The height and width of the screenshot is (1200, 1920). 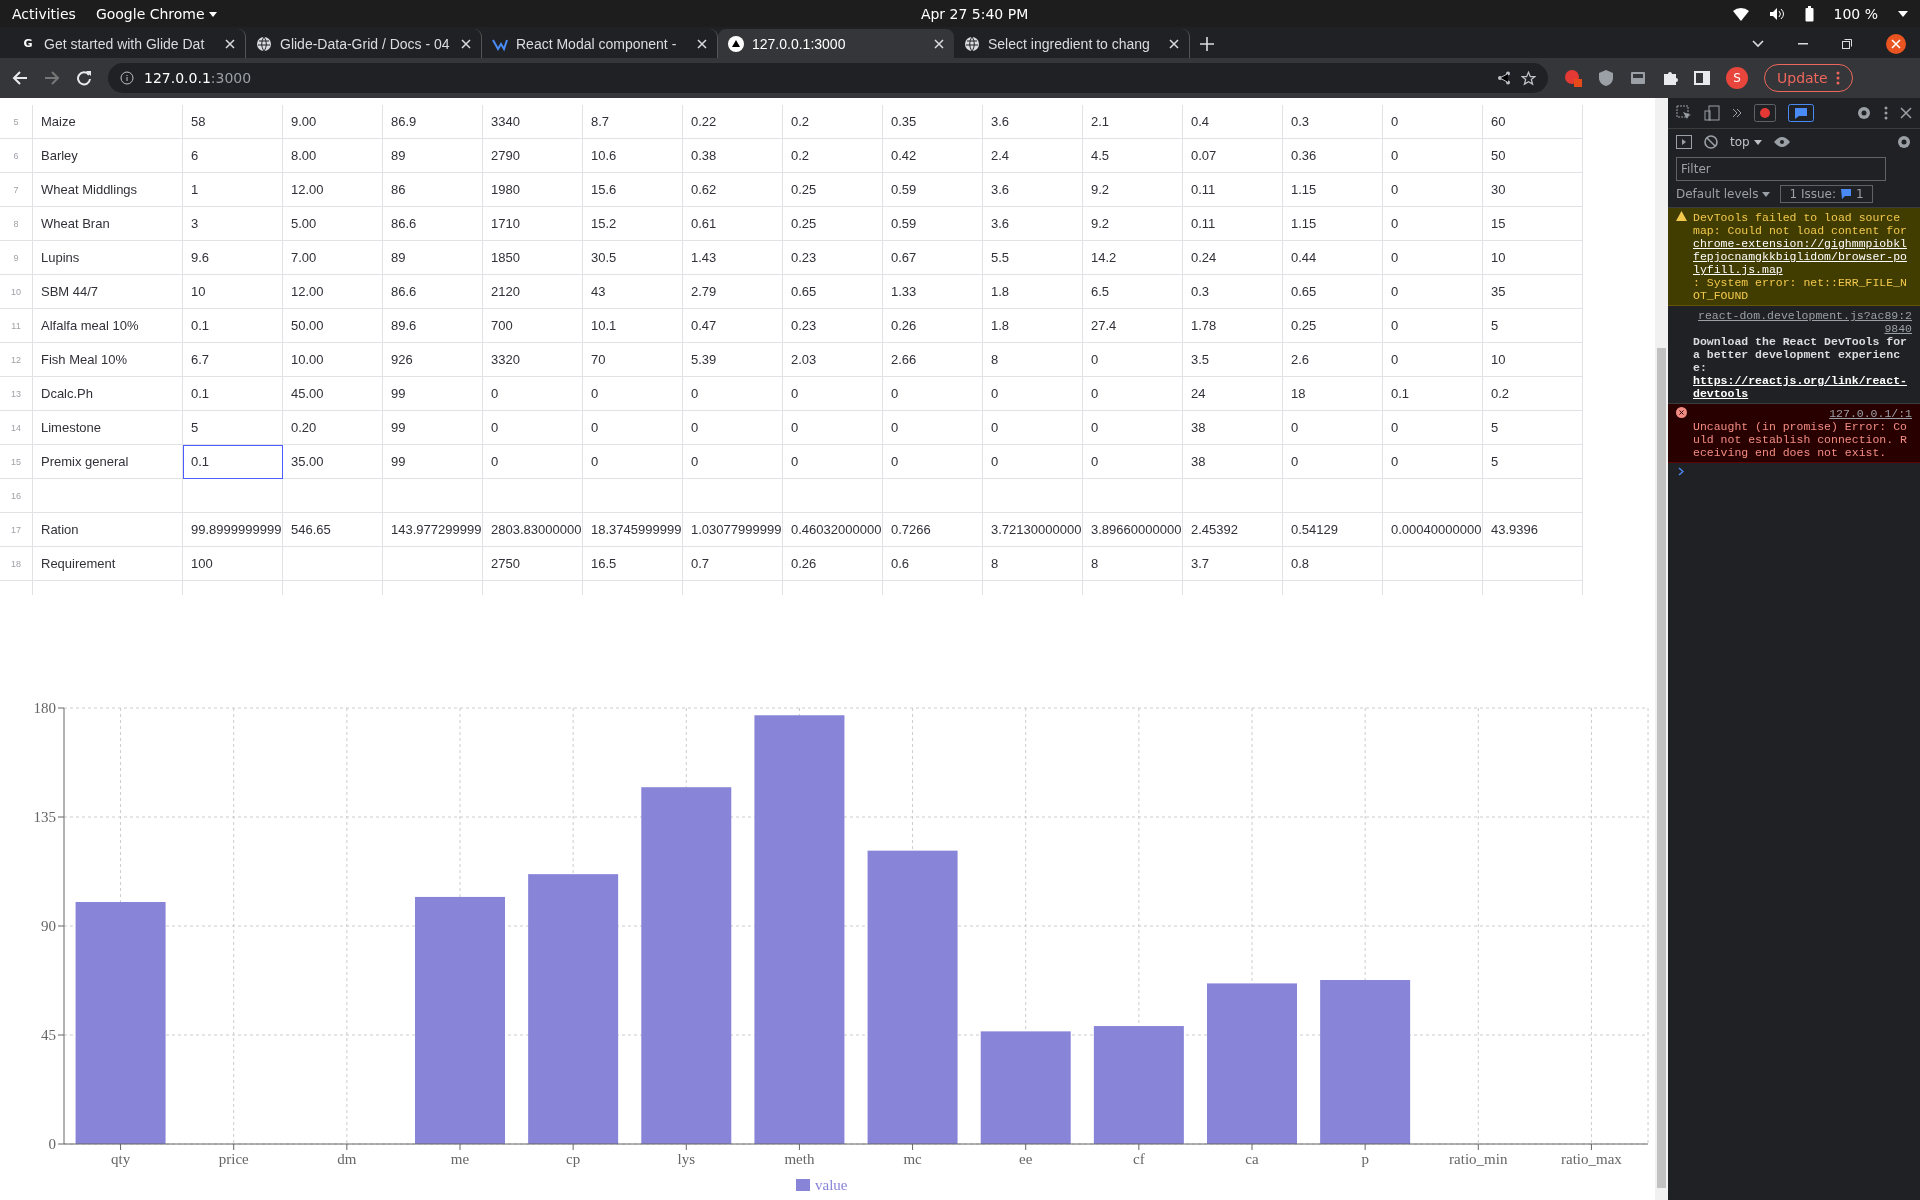 I want to click on table-cell: 0.61, so click(x=733, y=224).